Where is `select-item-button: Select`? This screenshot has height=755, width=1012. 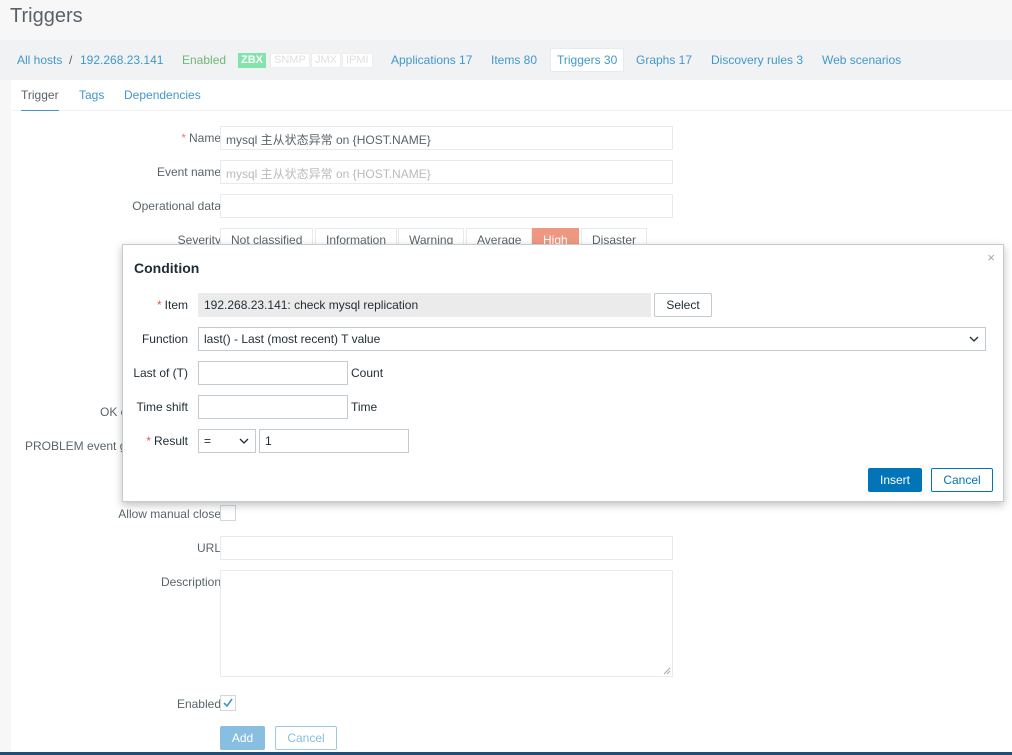
select-item-button: Select is located at coordinates (683, 305).